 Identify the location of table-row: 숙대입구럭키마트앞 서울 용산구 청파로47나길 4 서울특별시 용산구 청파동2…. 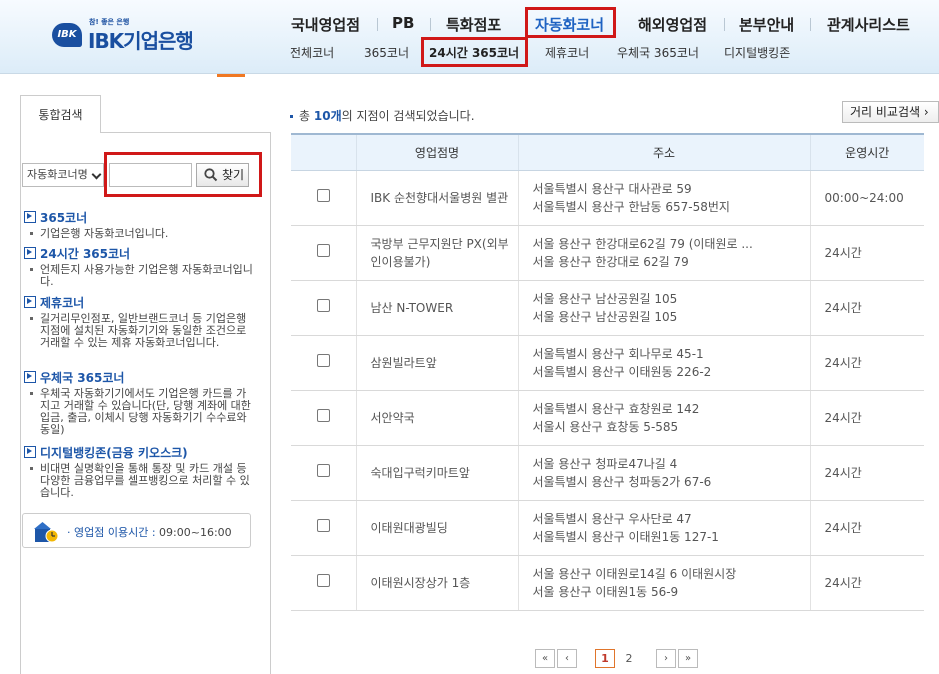
(607, 473).